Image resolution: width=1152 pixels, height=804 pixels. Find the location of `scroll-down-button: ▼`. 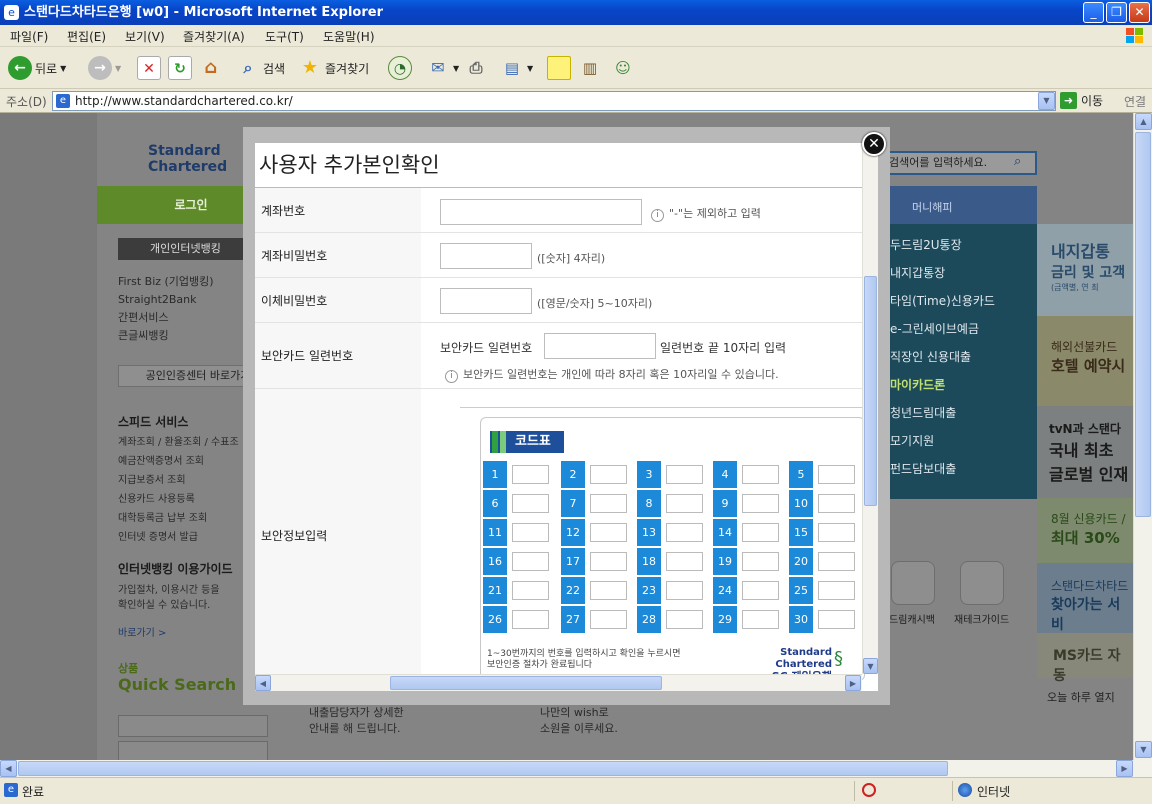

scroll-down-button: ▼ is located at coordinates (1143, 749).